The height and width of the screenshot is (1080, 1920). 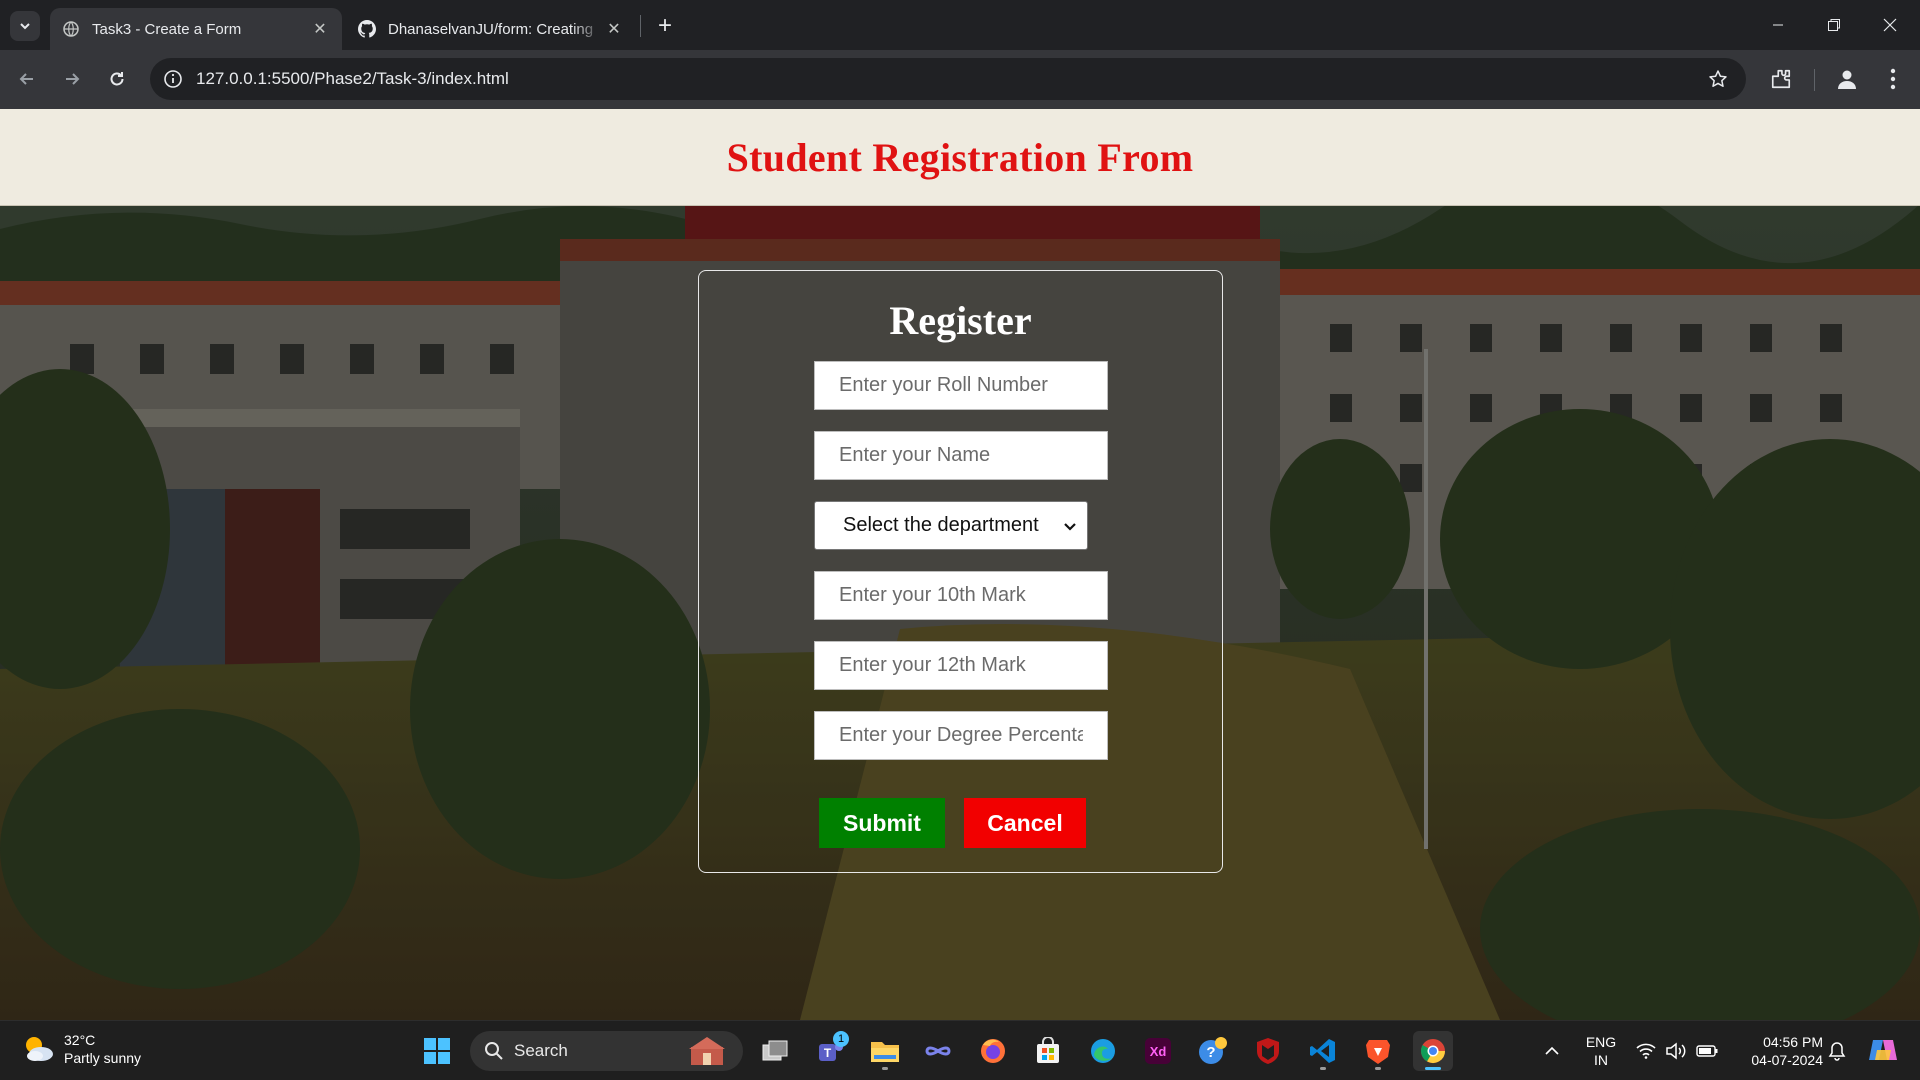 I want to click on svg-text: Xd, so click(x=1158, y=1051).